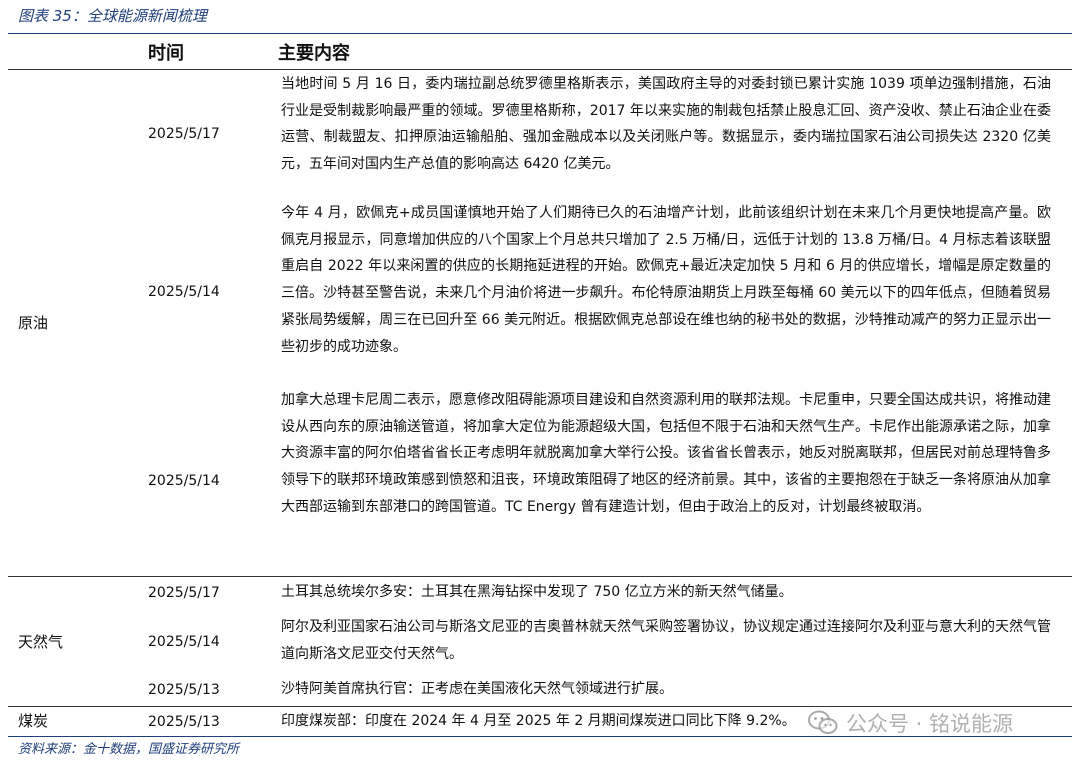 This screenshot has height=769, width=1080. Describe the element at coordinates (537, 592) in the screenshot. I see `row-content: 土耳其总统埃尔多安：土耳其在黑海钻探中发现了 750 亿立方米的新天然气储量。` at that location.